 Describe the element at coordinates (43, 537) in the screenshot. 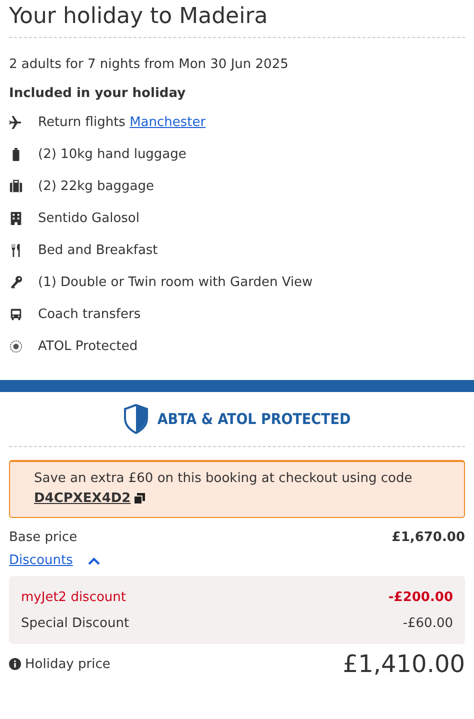

I see `base-price-label: Base price` at that location.